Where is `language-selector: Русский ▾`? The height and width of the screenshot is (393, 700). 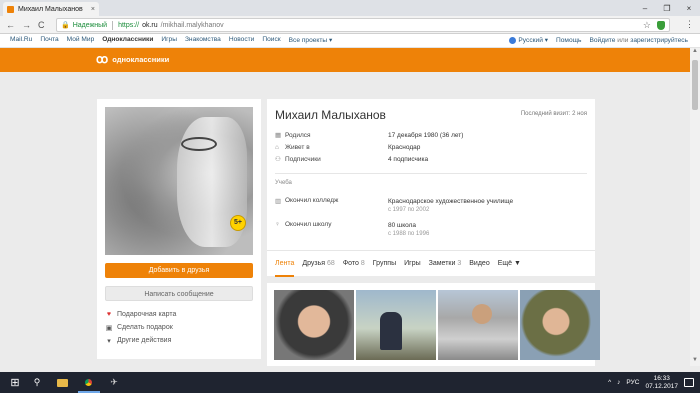
language-selector: Русский ▾ is located at coordinates (528, 40).